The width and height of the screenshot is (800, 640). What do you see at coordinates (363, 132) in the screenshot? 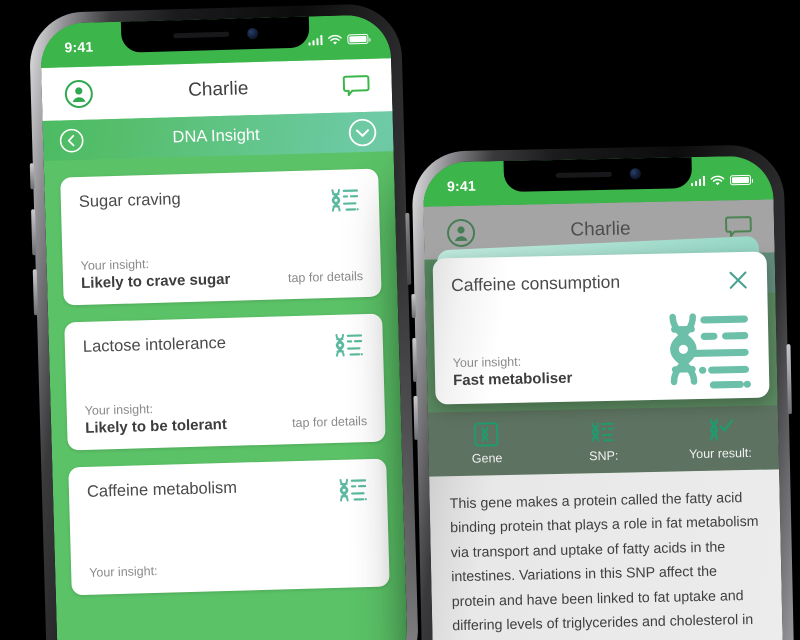
I see `chevron-down-circle-icon` at bounding box center [363, 132].